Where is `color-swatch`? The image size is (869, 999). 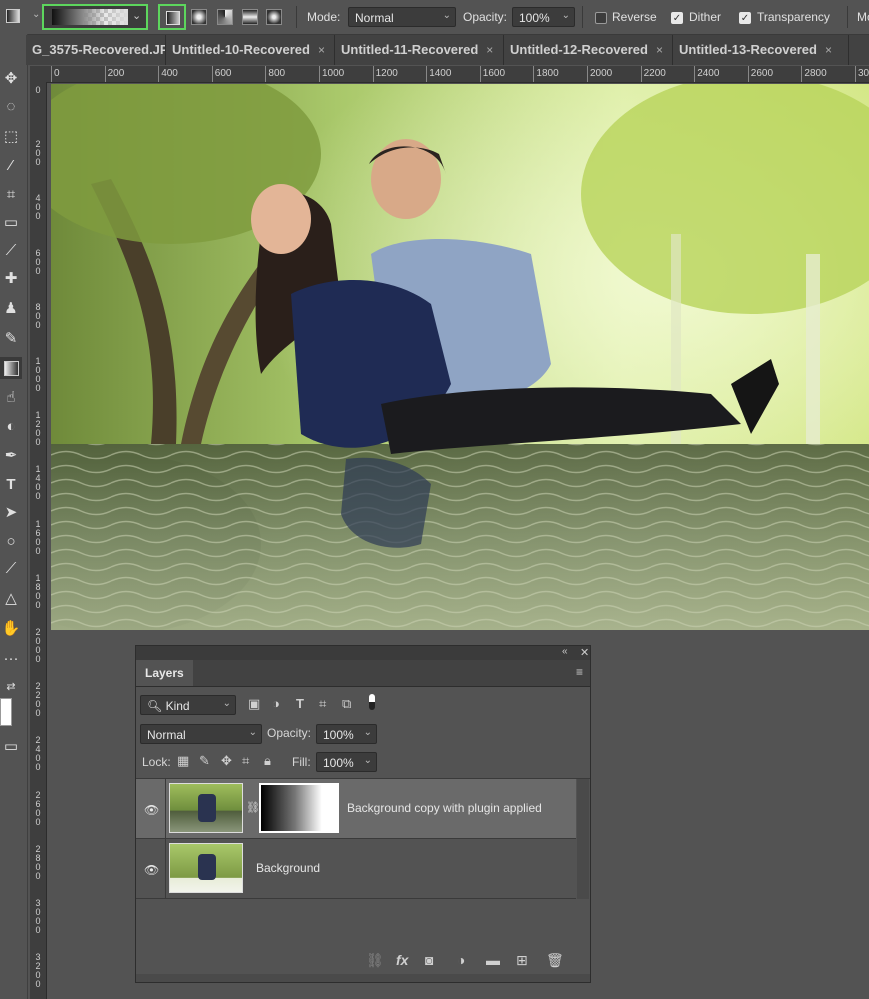 color-swatch is located at coordinates (6, 712).